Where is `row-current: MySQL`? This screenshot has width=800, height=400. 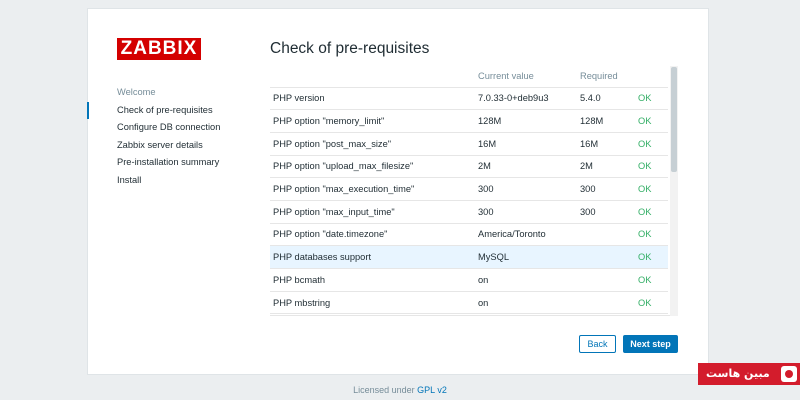 row-current: MySQL is located at coordinates (529, 257).